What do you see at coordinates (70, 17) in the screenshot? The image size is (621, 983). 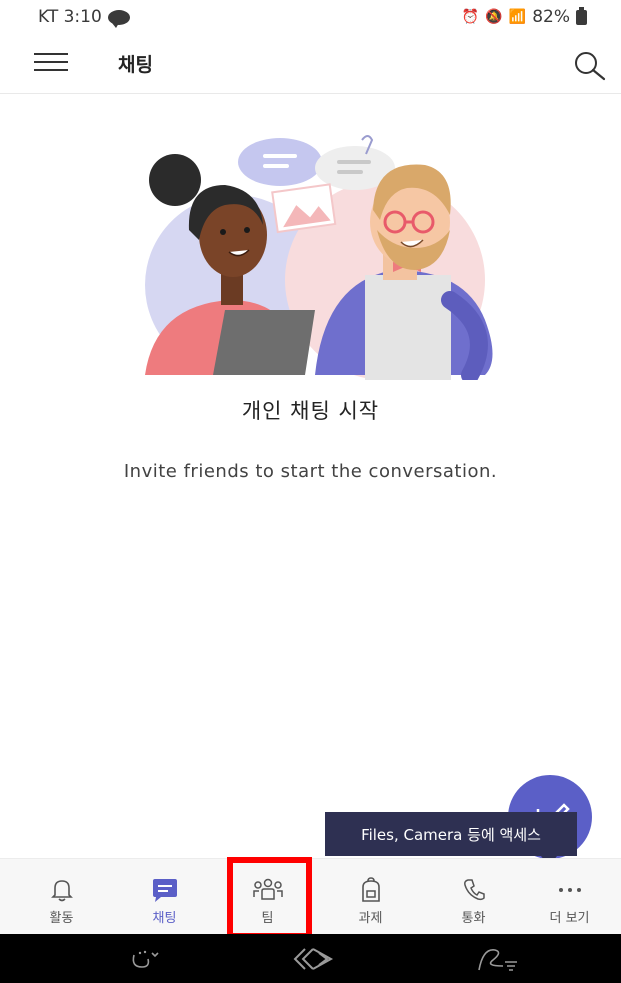 I see `carrier-time: KT 3:10` at bounding box center [70, 17].